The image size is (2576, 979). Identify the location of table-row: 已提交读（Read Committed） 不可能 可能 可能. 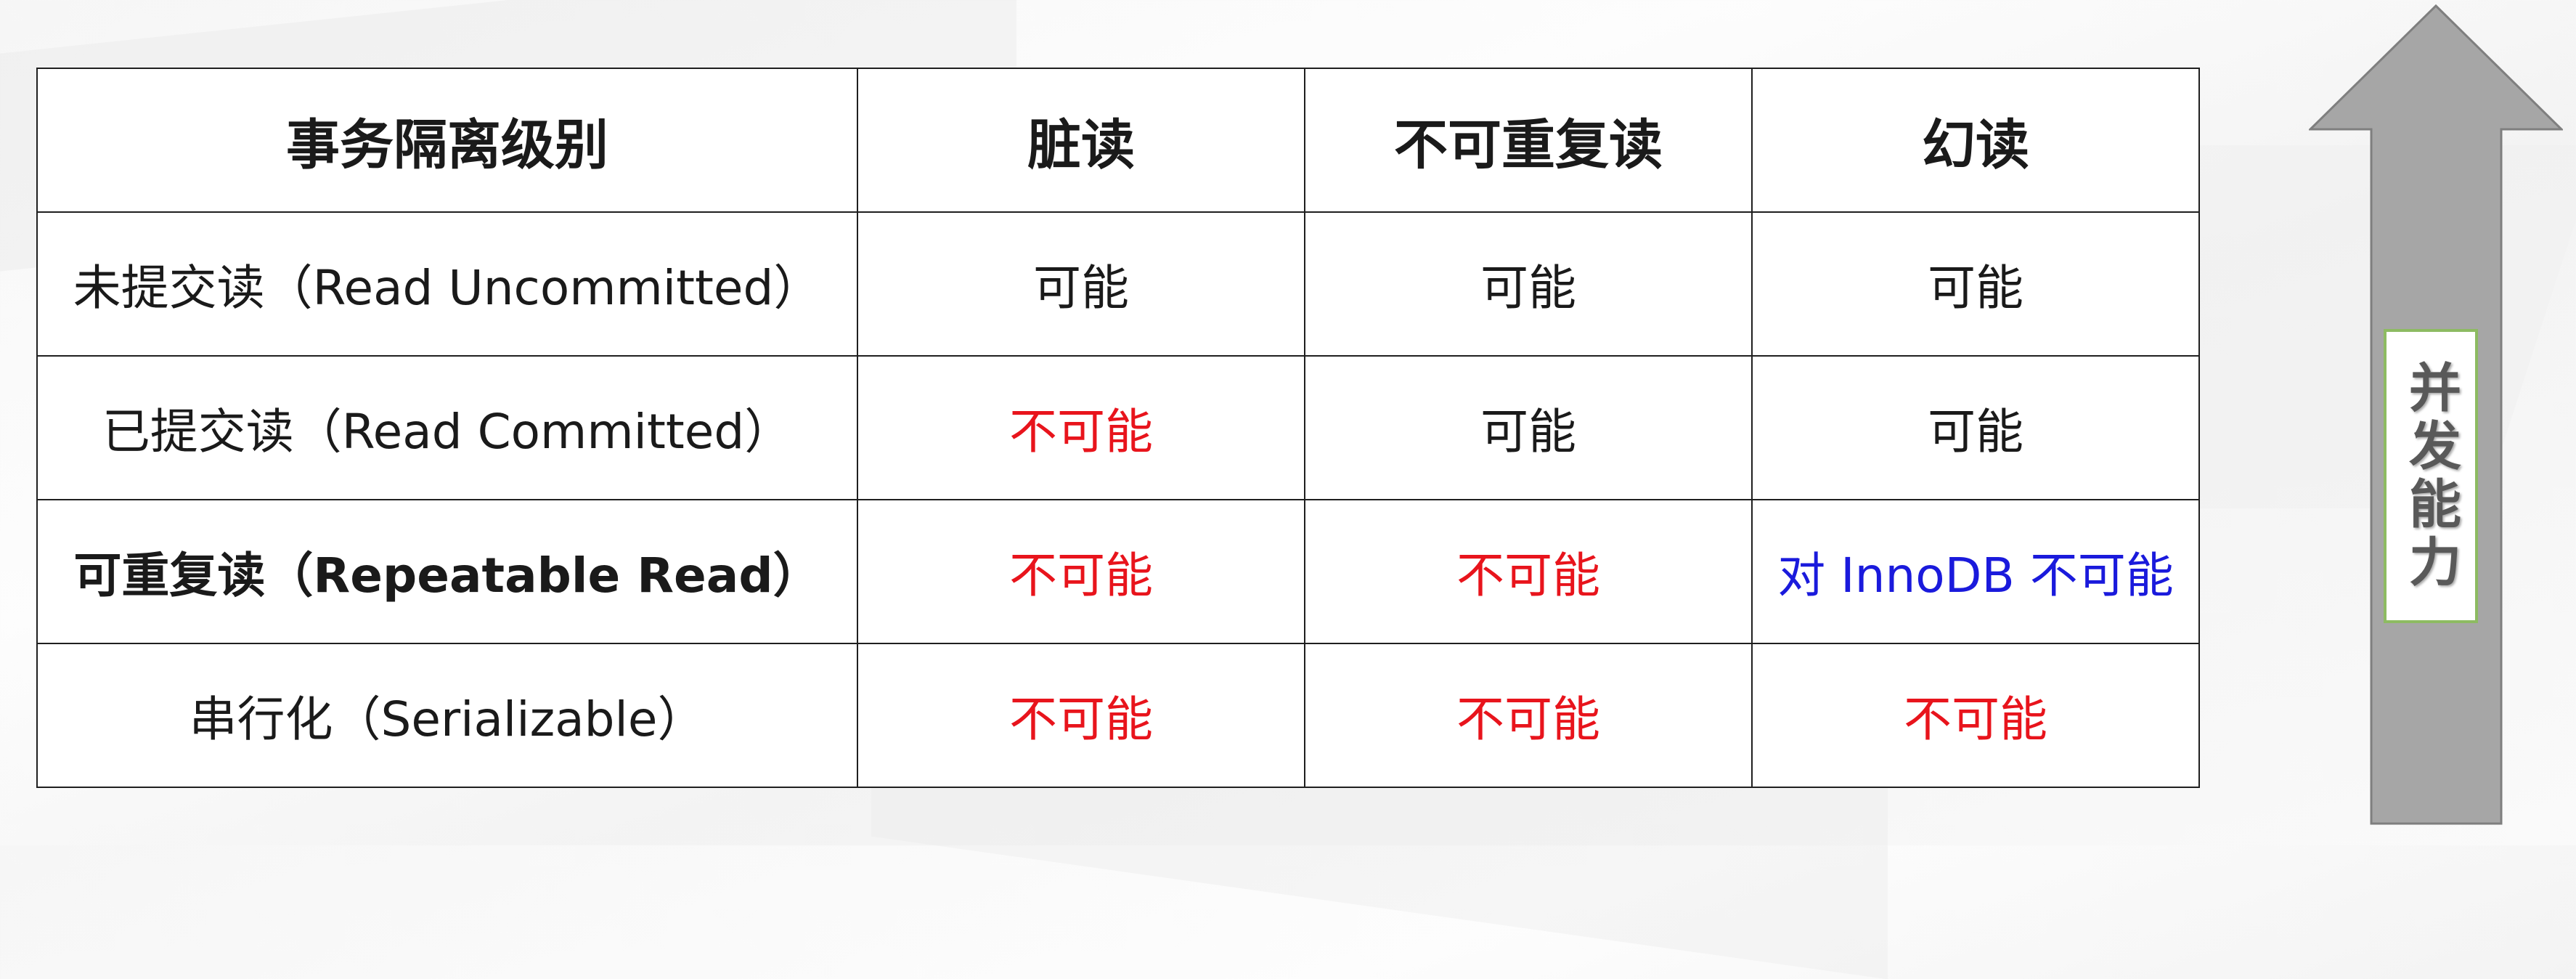
(1118, 427).